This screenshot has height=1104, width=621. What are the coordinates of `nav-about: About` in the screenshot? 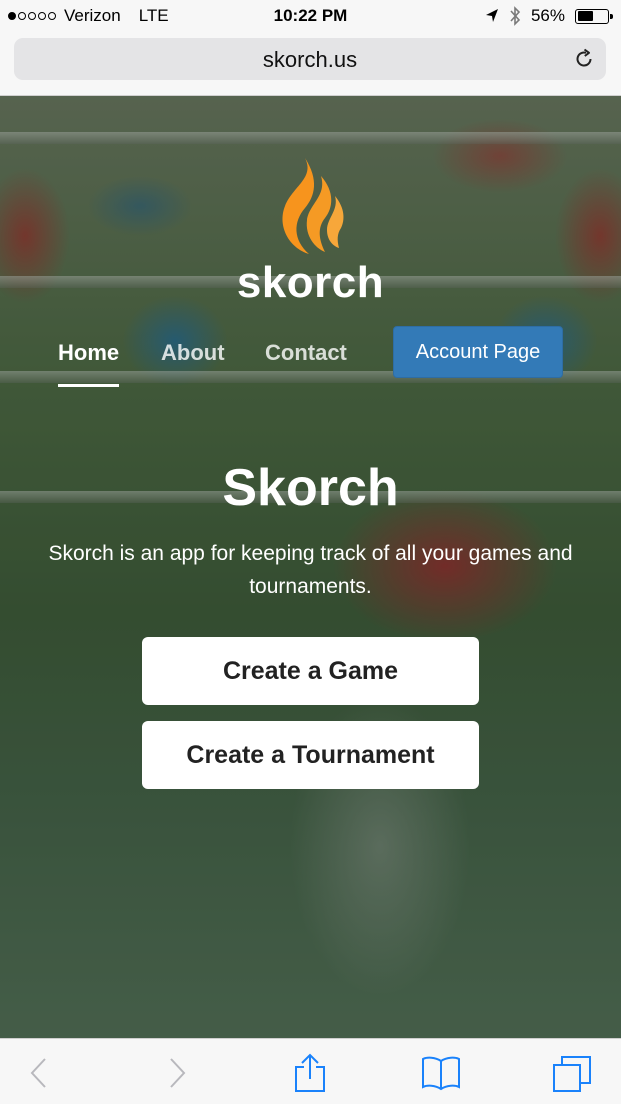 It's located at (193, 353).